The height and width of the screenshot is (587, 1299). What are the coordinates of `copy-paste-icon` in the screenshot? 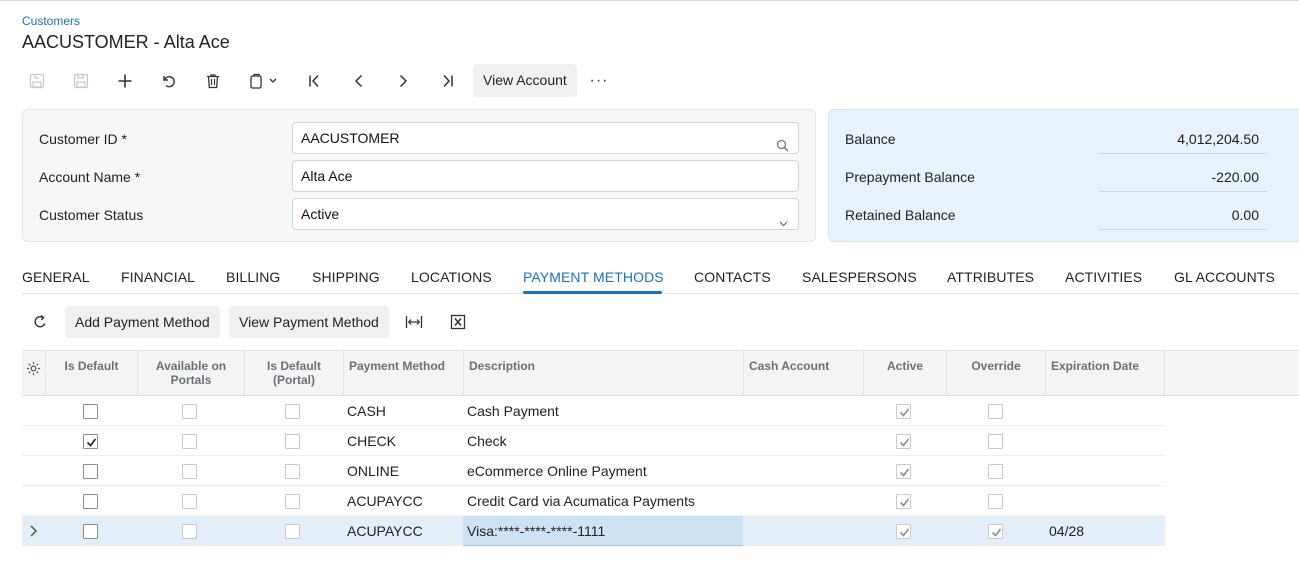 It's located at (264, 81).